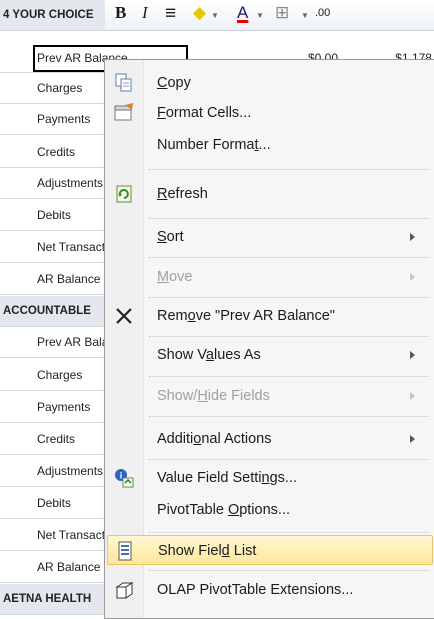  Describe the element at coordinates (207, 551) in the screenshot. I see `menu-item-label: Show Field List` at that location.